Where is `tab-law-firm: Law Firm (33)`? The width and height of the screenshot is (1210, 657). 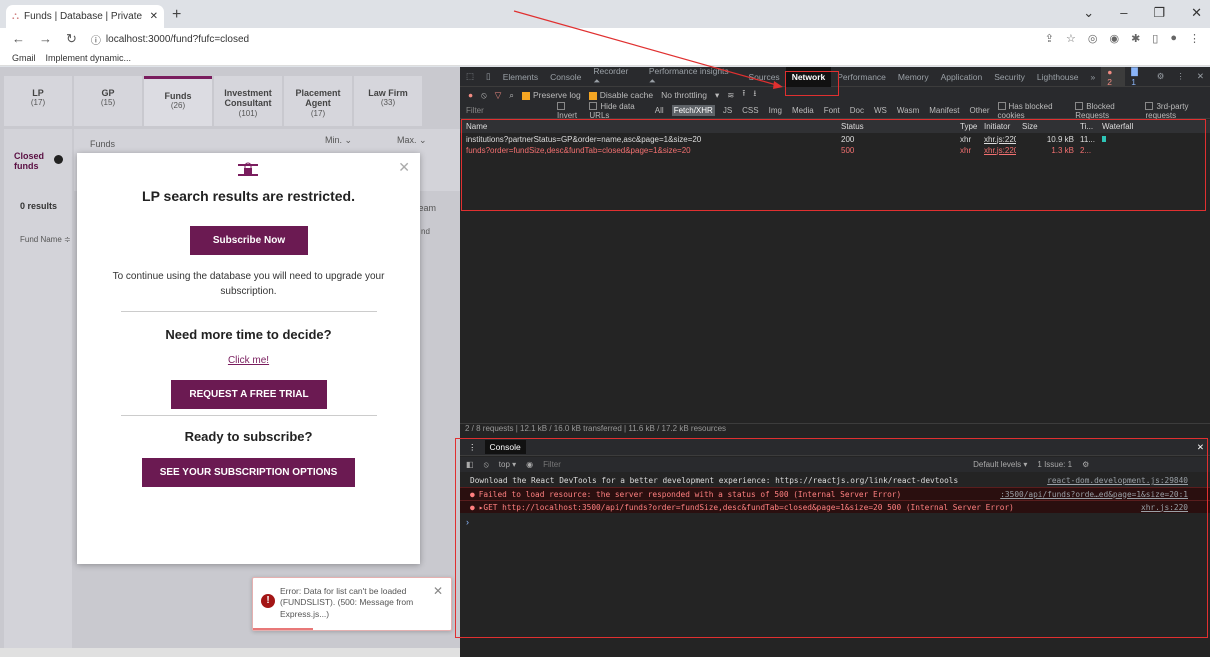 tab-law-firm: Law Firm (33) is located at coordinates (388, 101).